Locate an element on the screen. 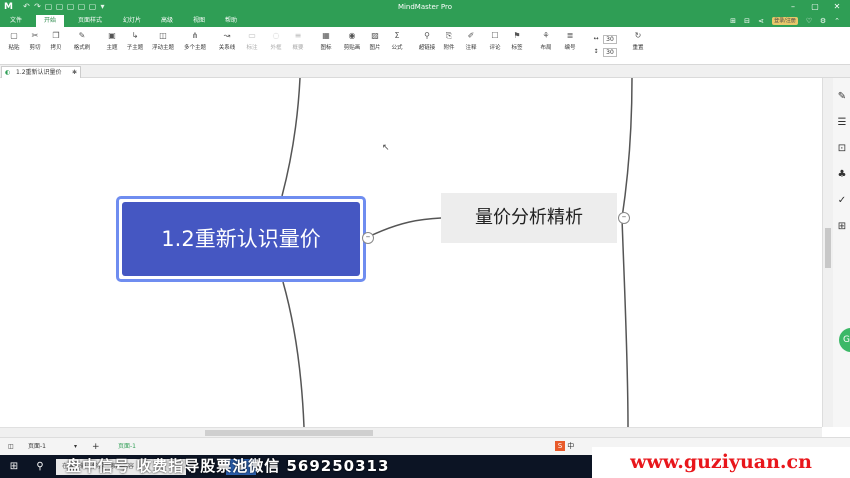  ribbon-tool-17: ⎘ 附件 is located at coordinates (449, 46).